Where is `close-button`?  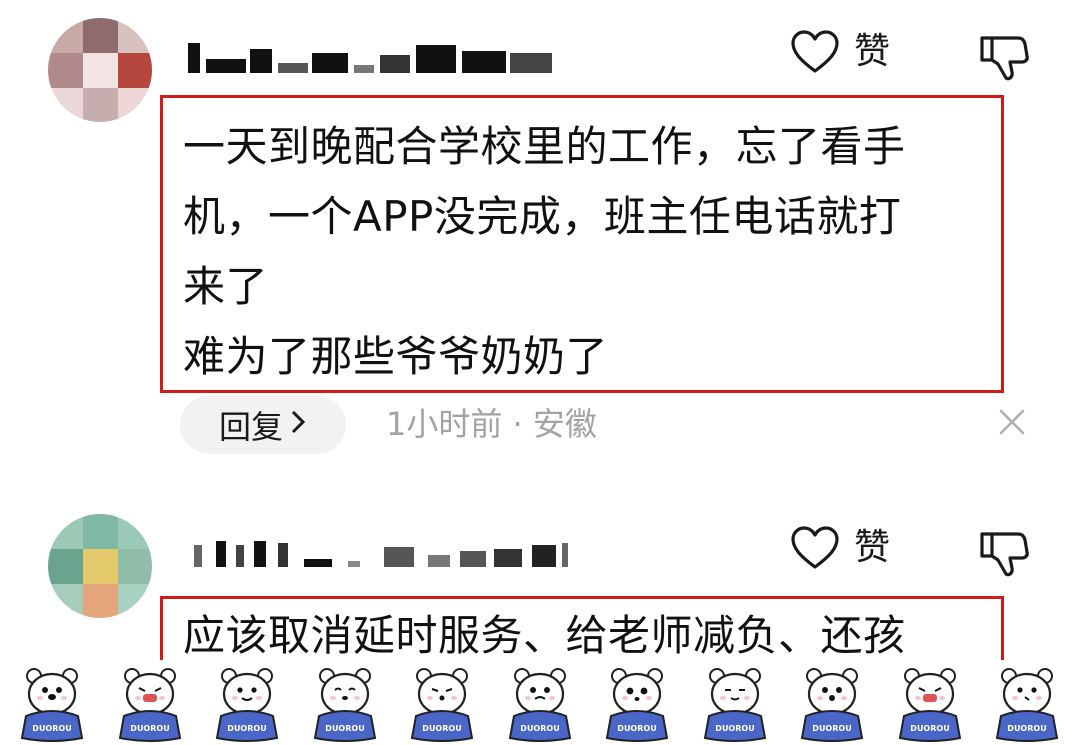
close-button is located at coordinates (1012, 422).